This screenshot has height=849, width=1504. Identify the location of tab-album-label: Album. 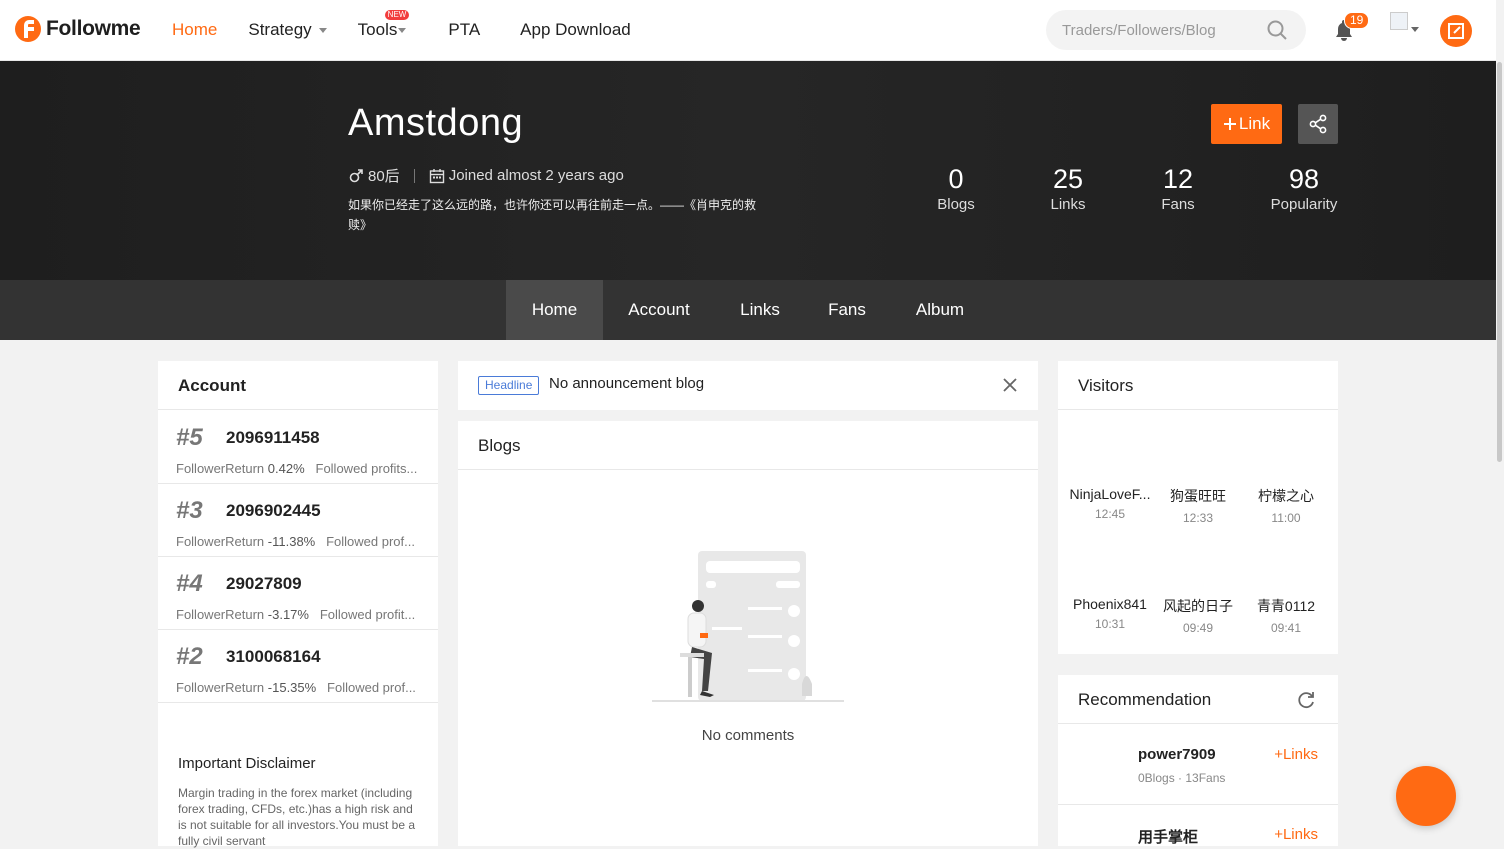
(940, 309).